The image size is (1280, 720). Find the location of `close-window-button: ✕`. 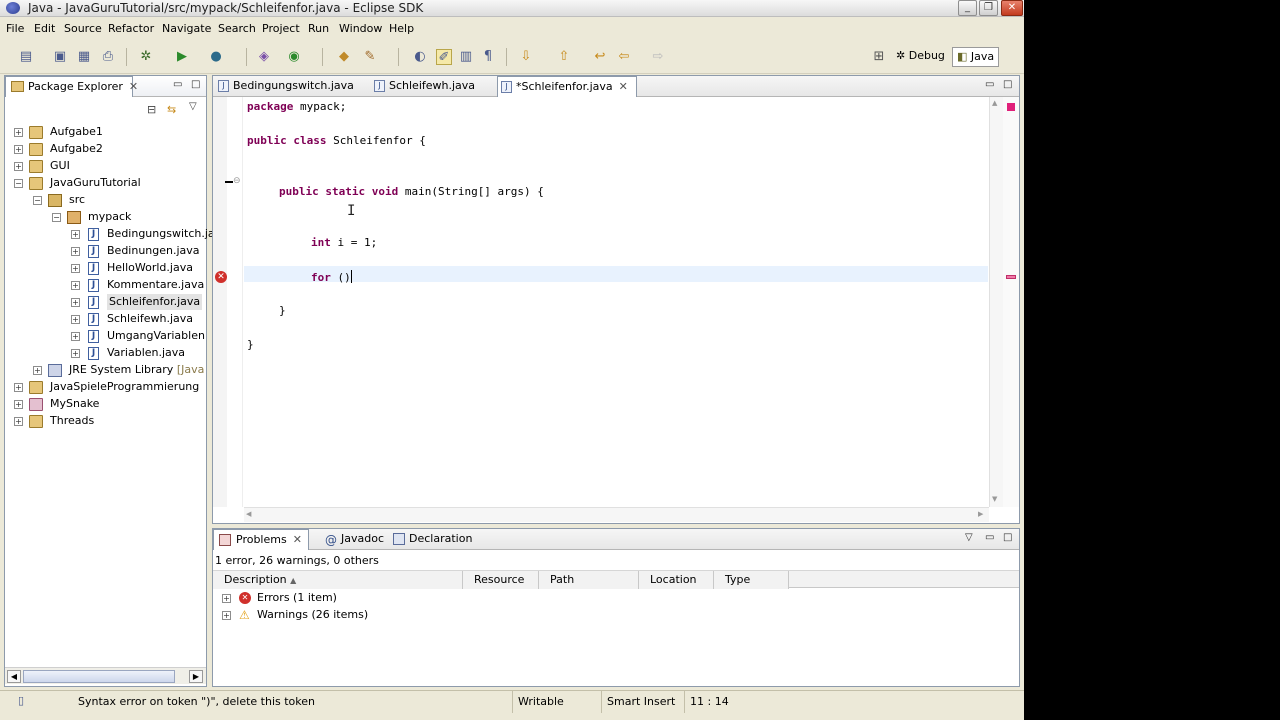

close-window-button: ✕ is located at coordinates (1012, 8).